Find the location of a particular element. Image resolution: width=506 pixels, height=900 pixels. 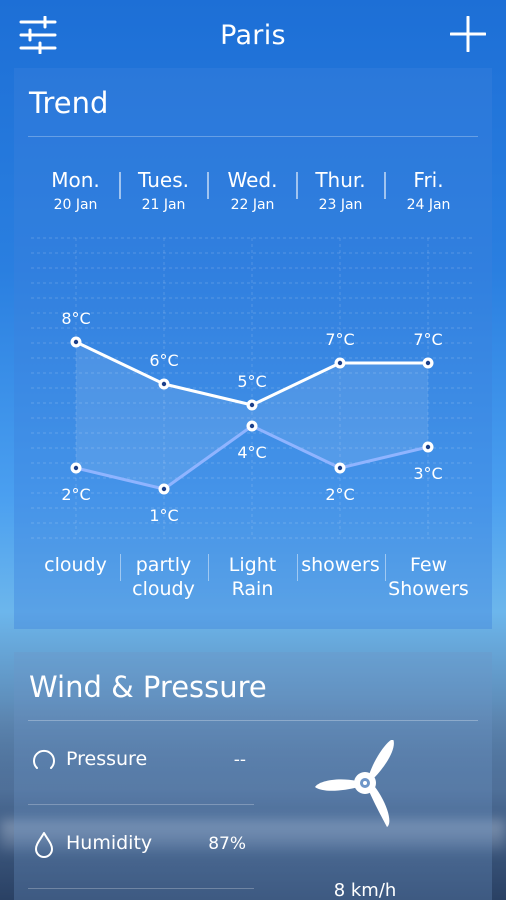

low-temperature-label: 1°C is located at coordinates (163, 515).